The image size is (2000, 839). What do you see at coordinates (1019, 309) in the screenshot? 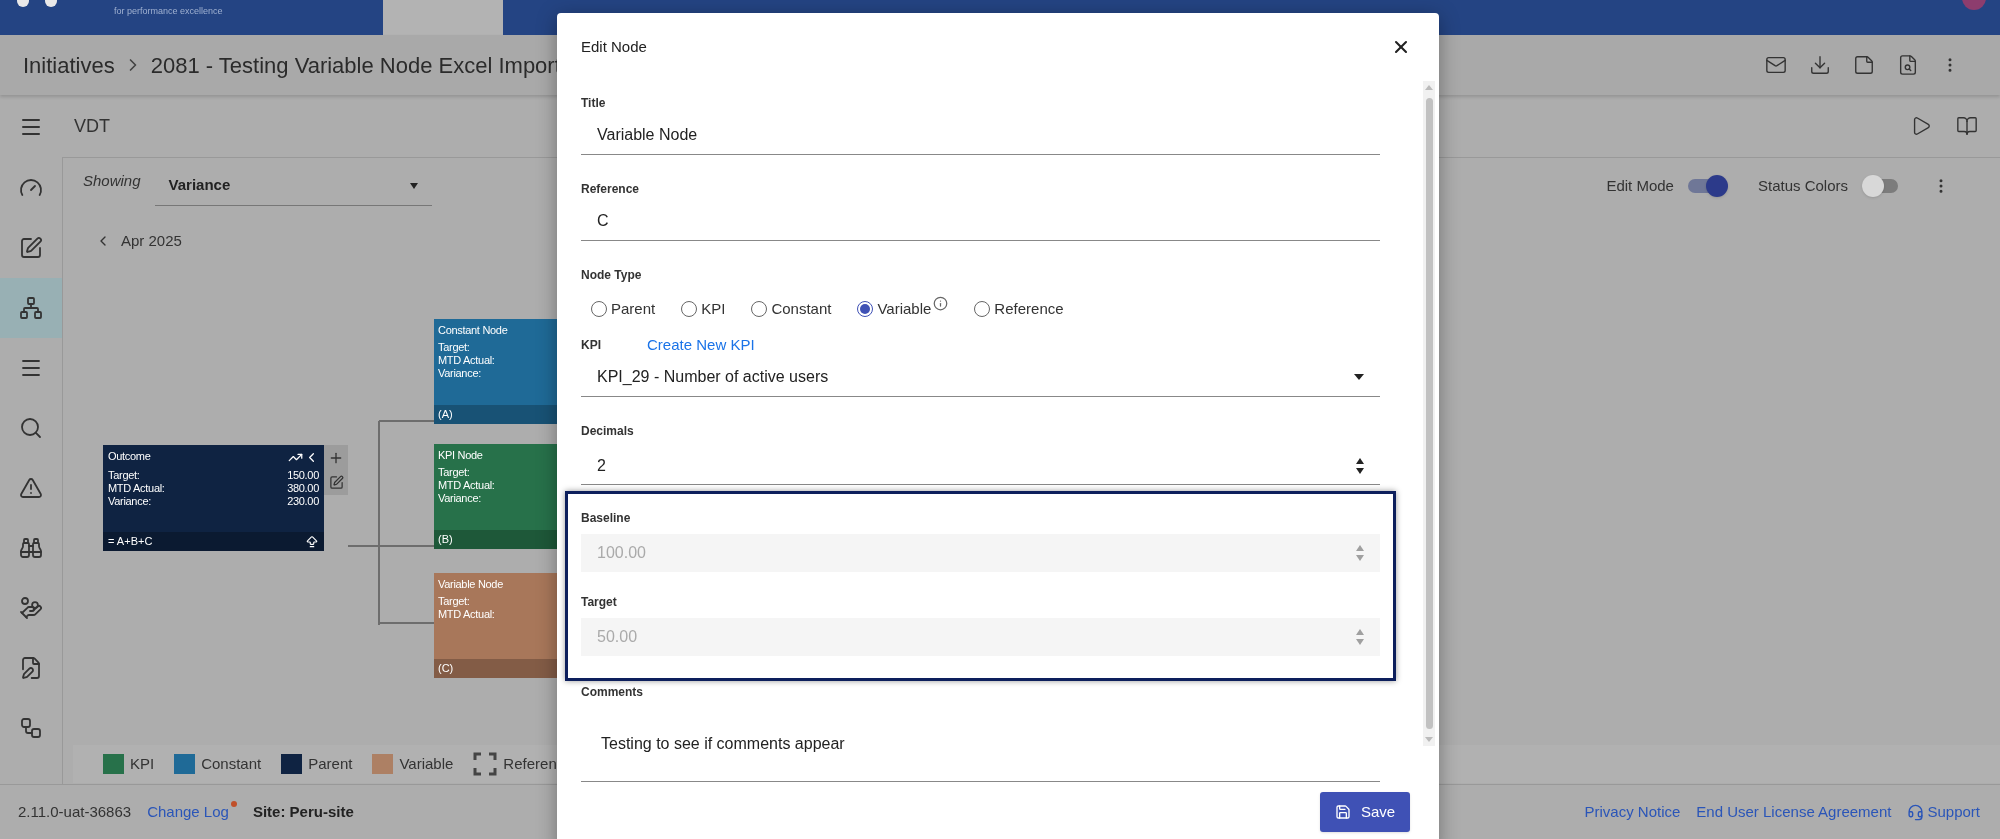
I see `radio-option: Reference` at bounding box center [1019, 309].